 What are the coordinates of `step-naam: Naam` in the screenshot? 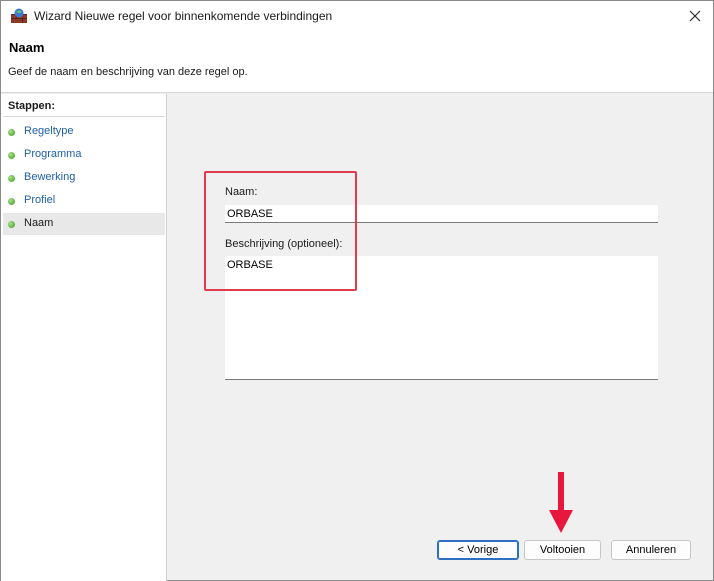 It's located at (84, 224).